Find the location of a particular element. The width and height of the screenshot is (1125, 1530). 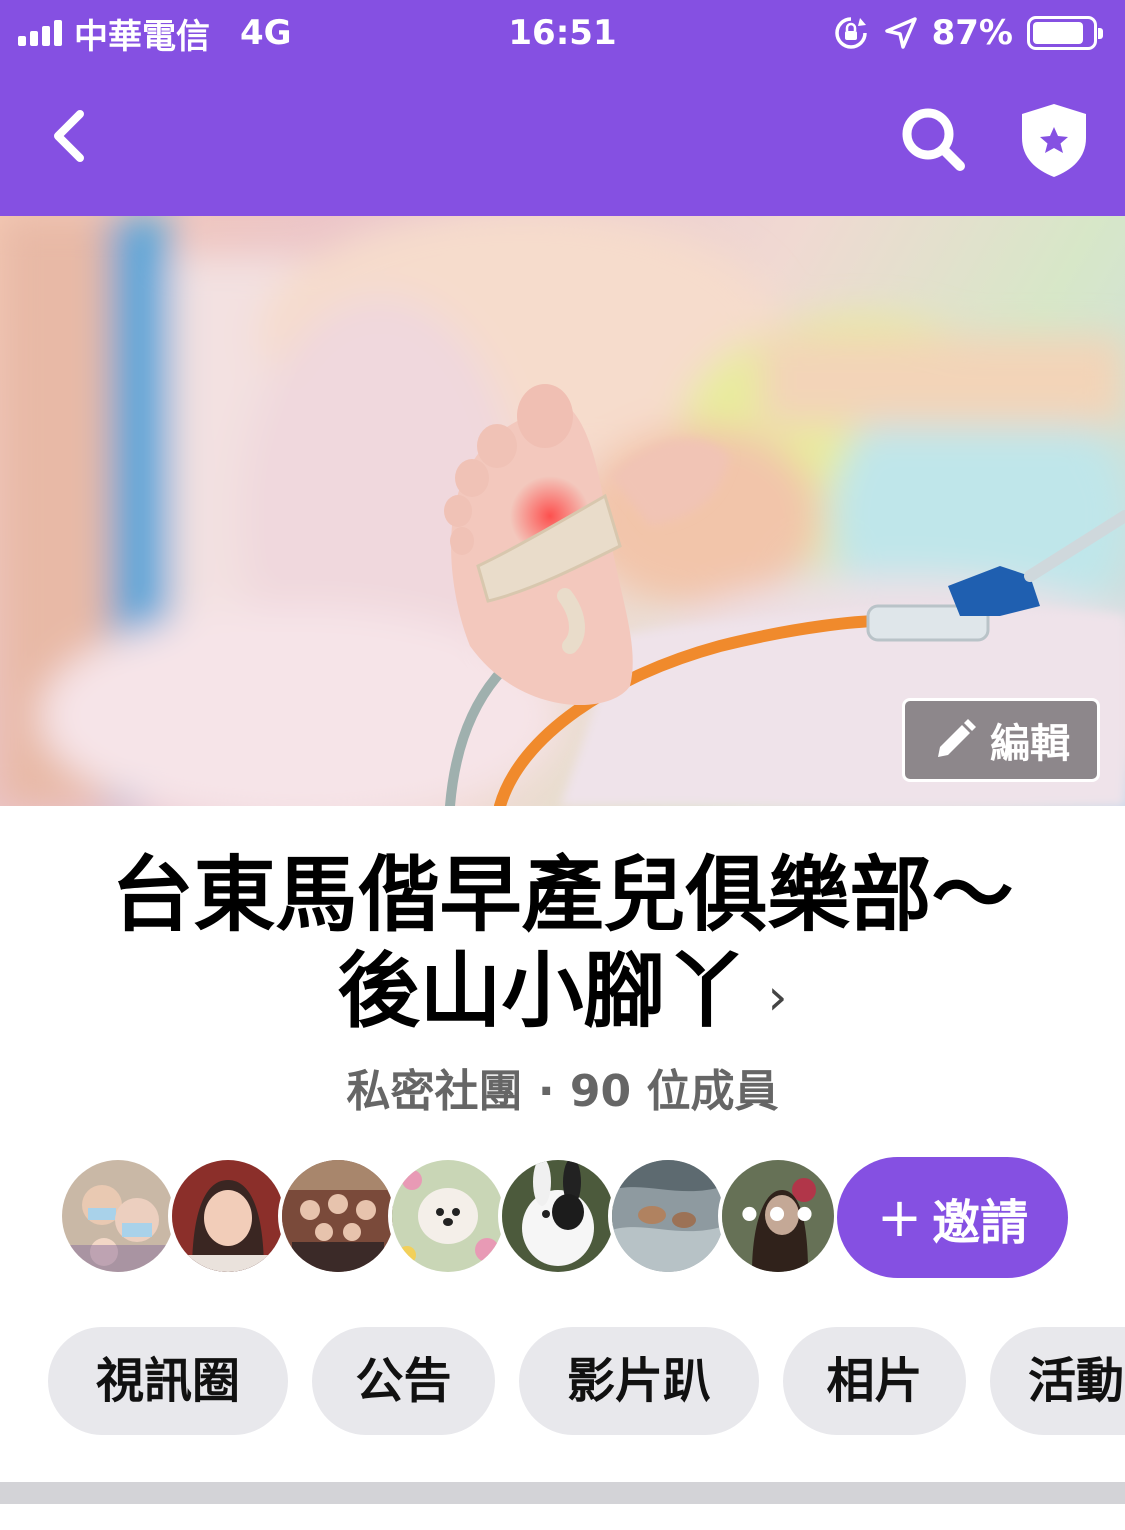

tab-videos: 影片趴 is located at coordinates (639, 1381).